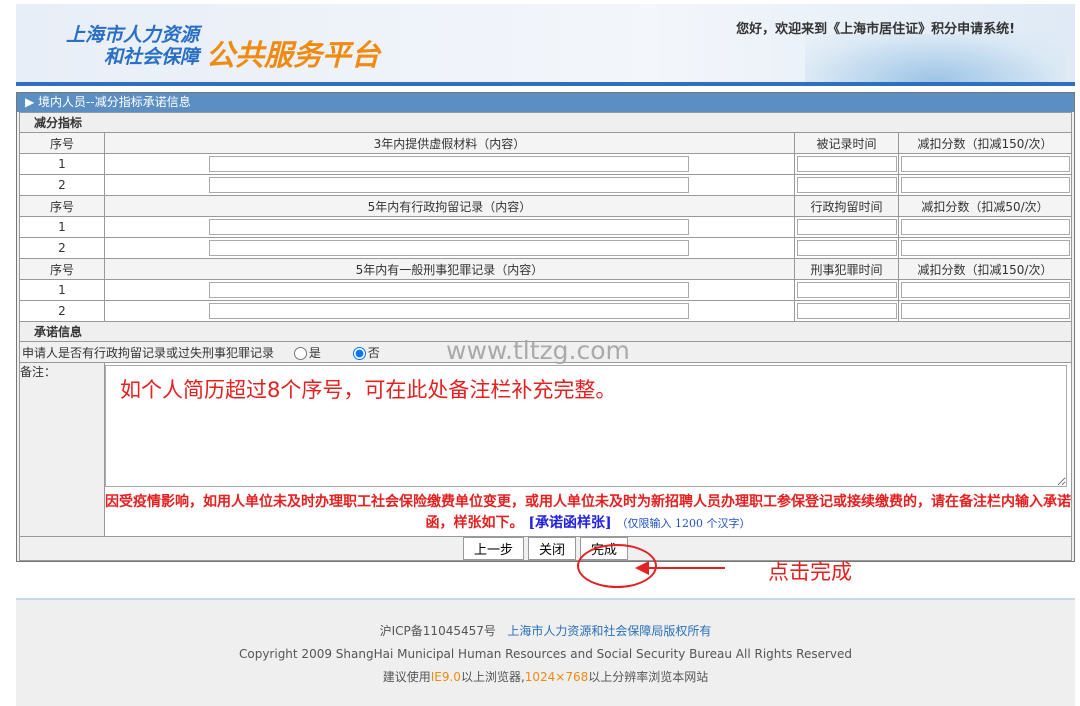 This screenshot has width=1080, height=706. What do you see at coordinates (545, 102) in the screenshot?
I see `panel-title: ▶ 境内人员--减分指标承诺信息` at bounding box center [545, 102].